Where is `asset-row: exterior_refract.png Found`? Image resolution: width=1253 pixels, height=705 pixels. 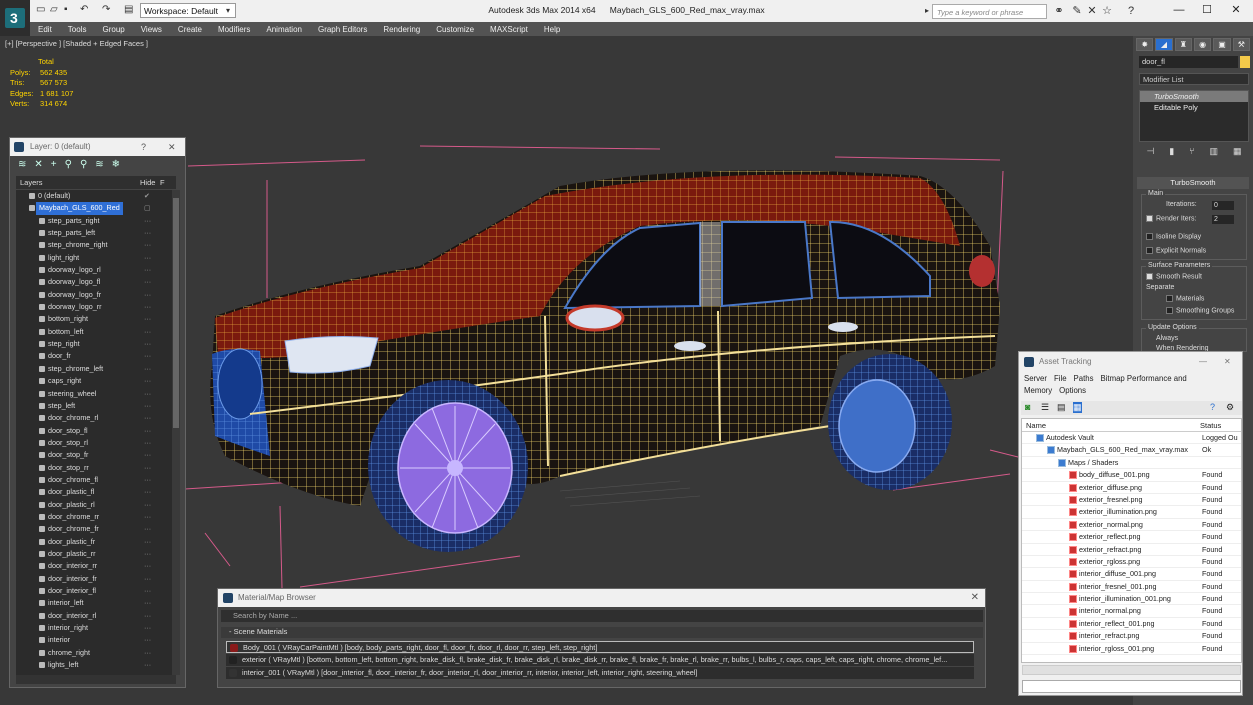 asset-row: exterior_refract.png Found is located at coordinates (1131, 550).